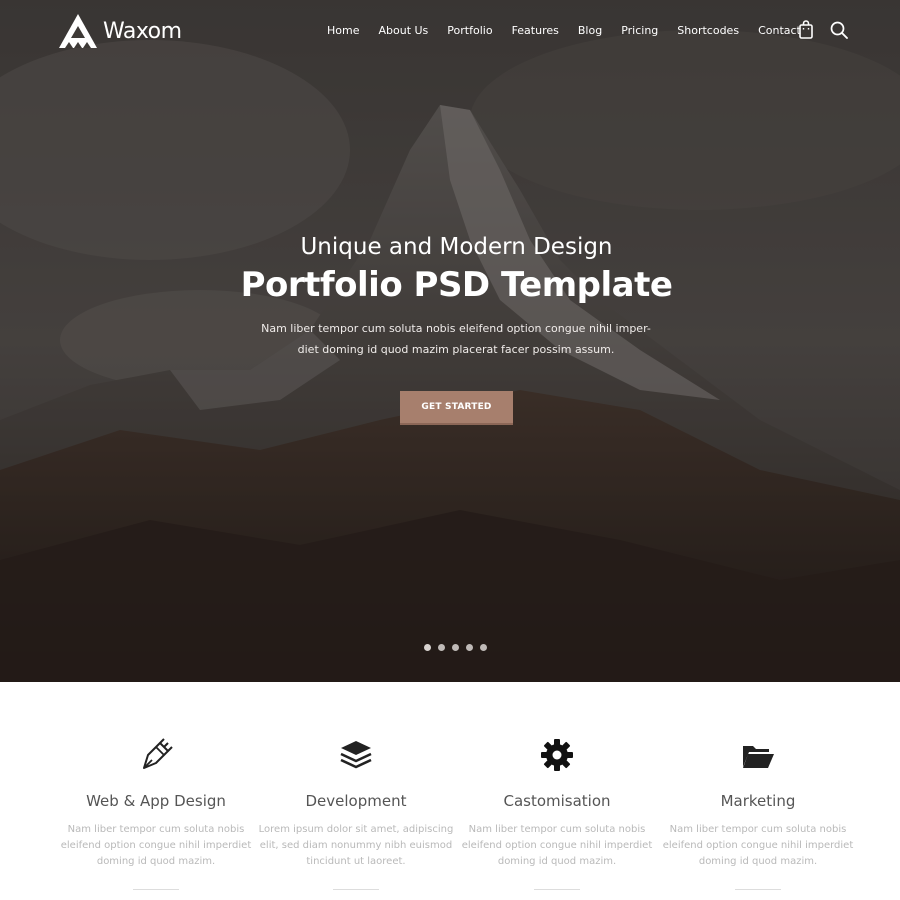  I want to click on nav-item-about-us: About Us, so click(403, 30).